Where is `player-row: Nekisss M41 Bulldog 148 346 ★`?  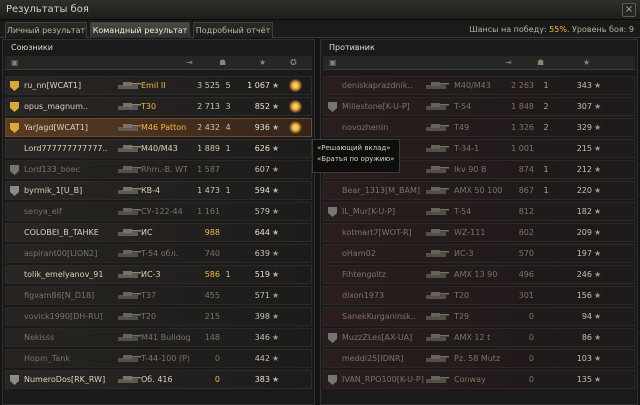
player-row: Nekisss M41 Bulldog 148 346 ★ is located at coordinates (158, 337).